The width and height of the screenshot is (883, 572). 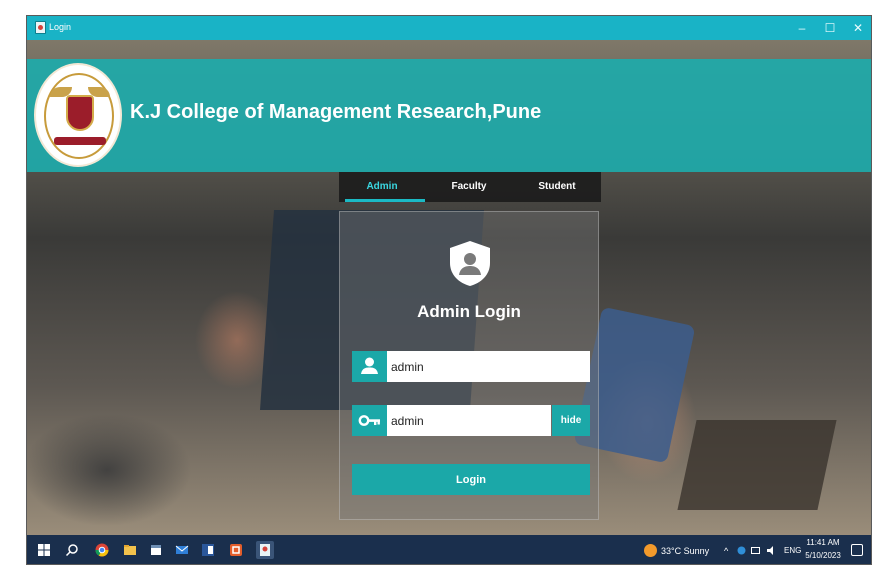 I want to click on password-icon-box, so click(x=369, y=420).